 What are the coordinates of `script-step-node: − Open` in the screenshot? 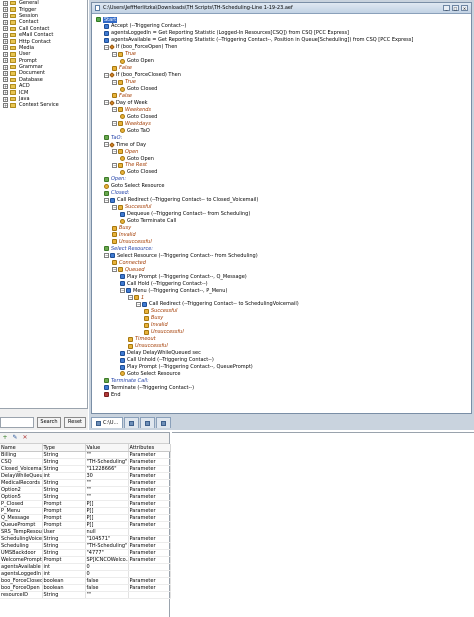 It's located at (125, 151).